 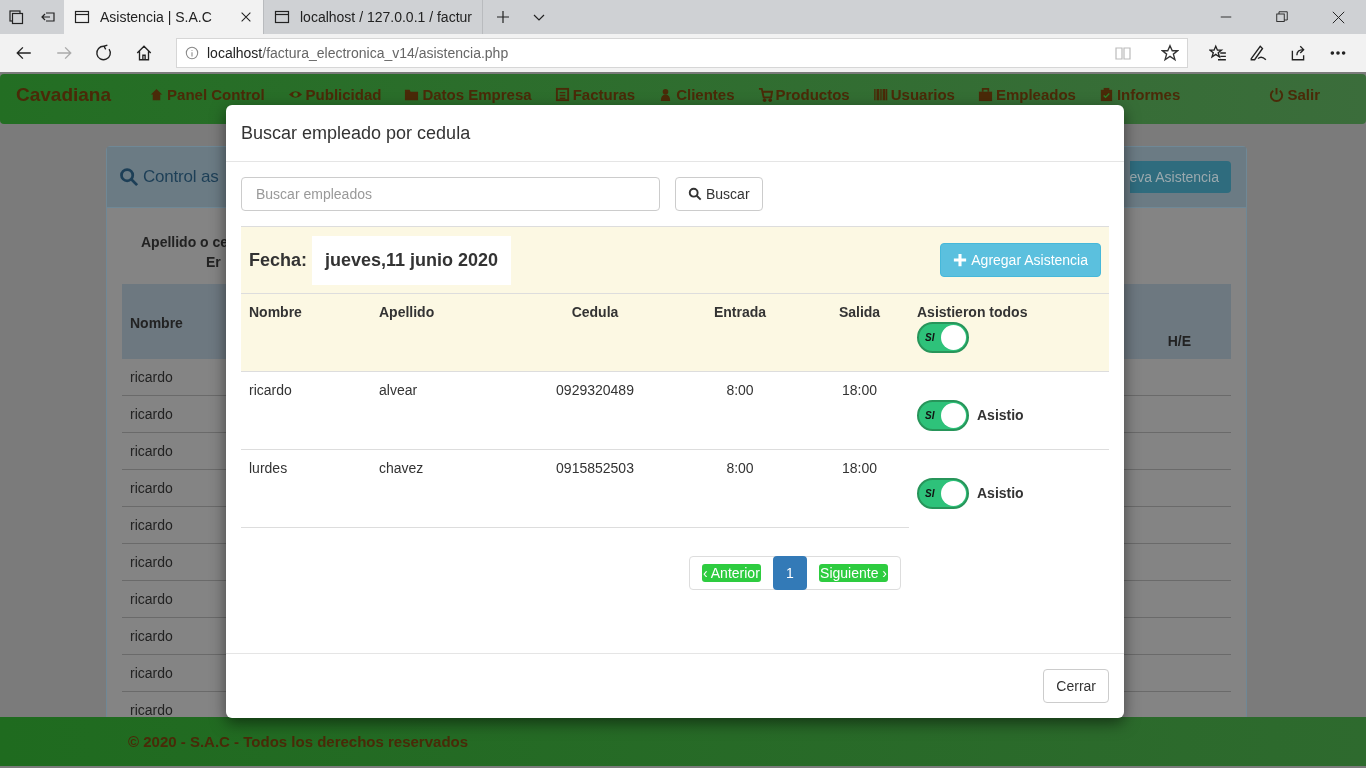 What do you see at coordinates (1076, 686) in the screenshot?
I see `close-button: Cerrar` at bounding box center [1076, 686].